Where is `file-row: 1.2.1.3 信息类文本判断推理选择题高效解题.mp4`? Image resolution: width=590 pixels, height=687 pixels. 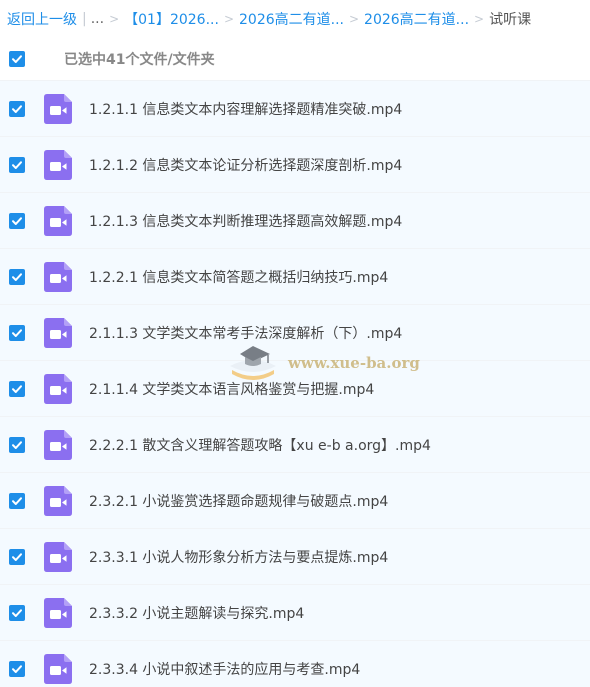 file-row: 1.2.1.3 信息类文本判断推理选择题高效解题.mp4 is located at coordinates (295, 220).